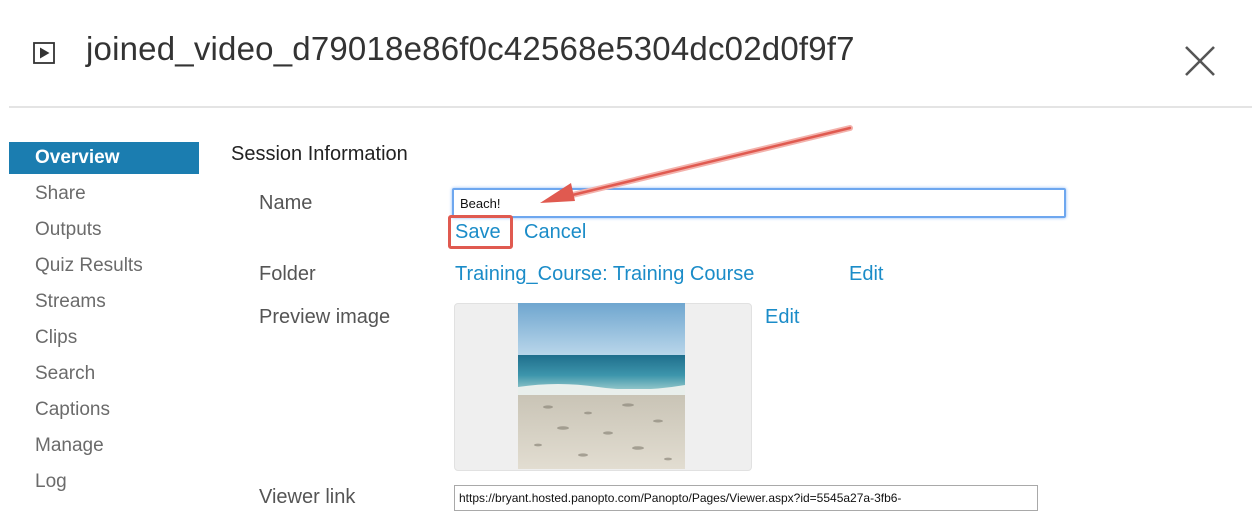  I want to click on section-title: Session Information, so click(319, 154).